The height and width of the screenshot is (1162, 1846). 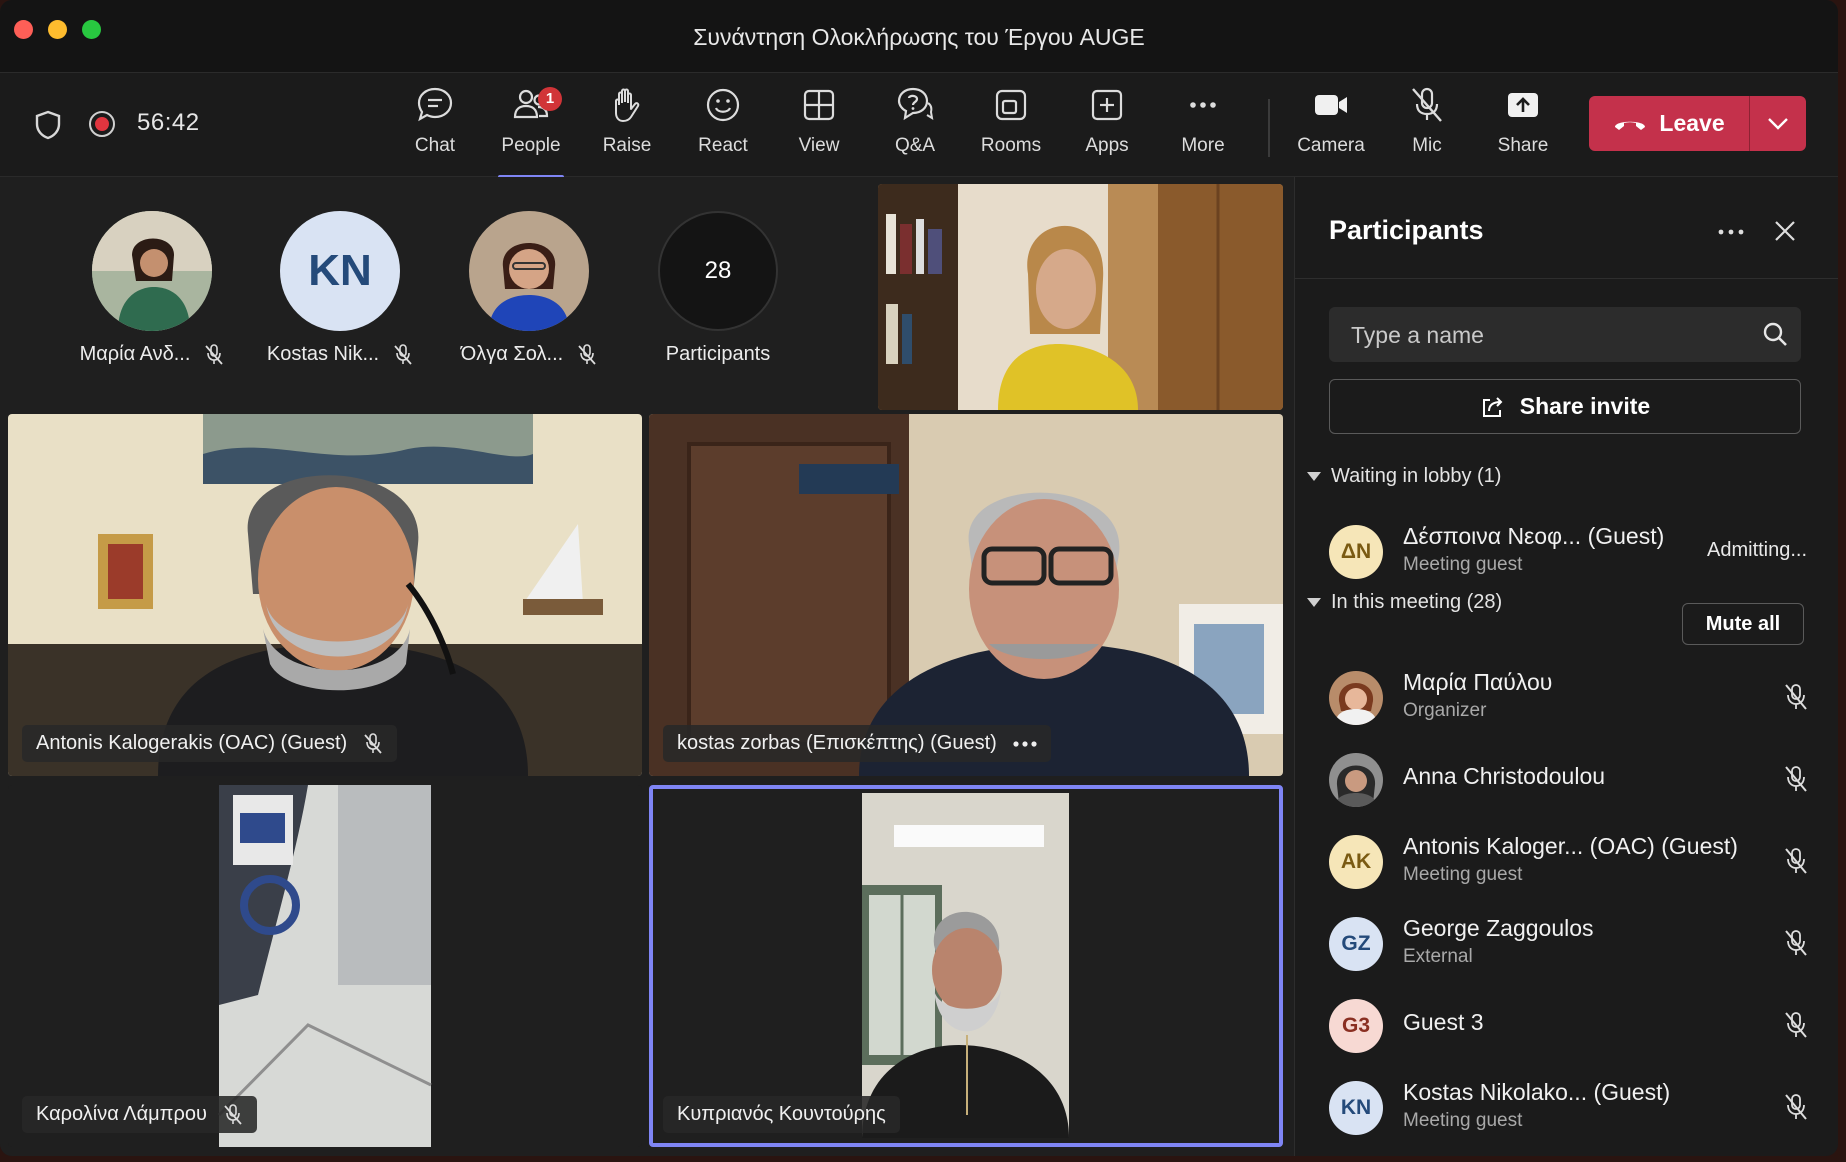 I want to click on react-button: React, so click(x=723, y=125).